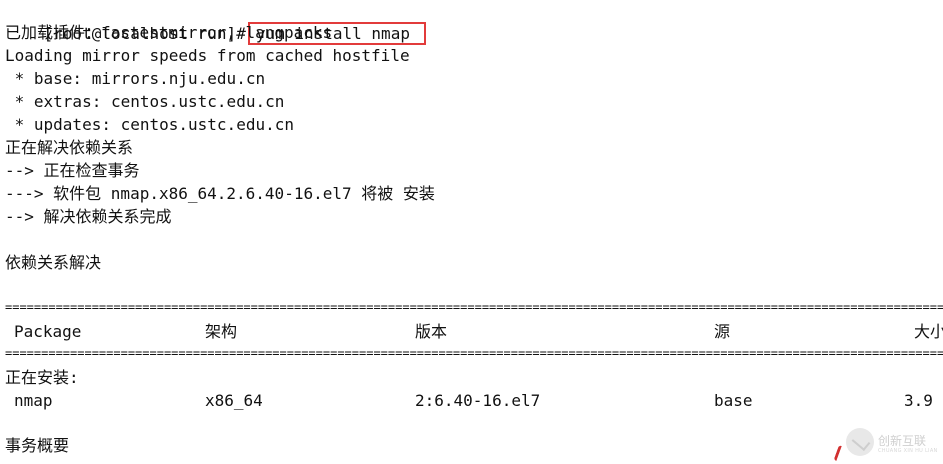 This screenshot has width=943, height=464. Describe the element at coordinates (918, 400) in the screenshot. I see `row-size: 3.9` at that location.